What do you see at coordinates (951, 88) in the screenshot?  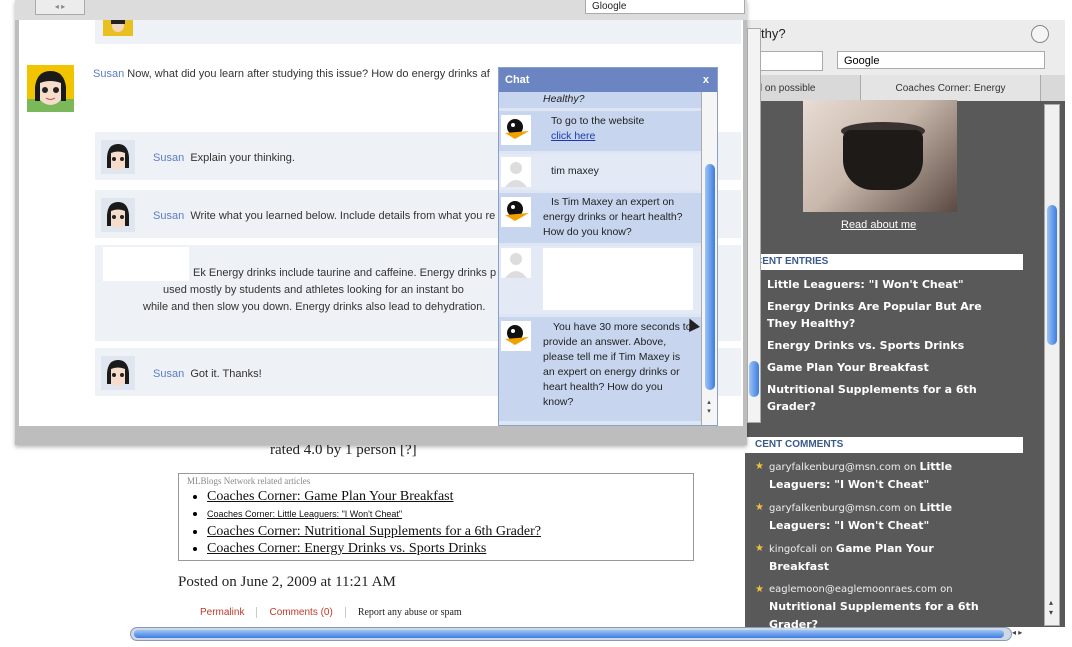 I see `tab-coaches-corner: Coaches Corner: Energy` at bounding box center [951, 88].